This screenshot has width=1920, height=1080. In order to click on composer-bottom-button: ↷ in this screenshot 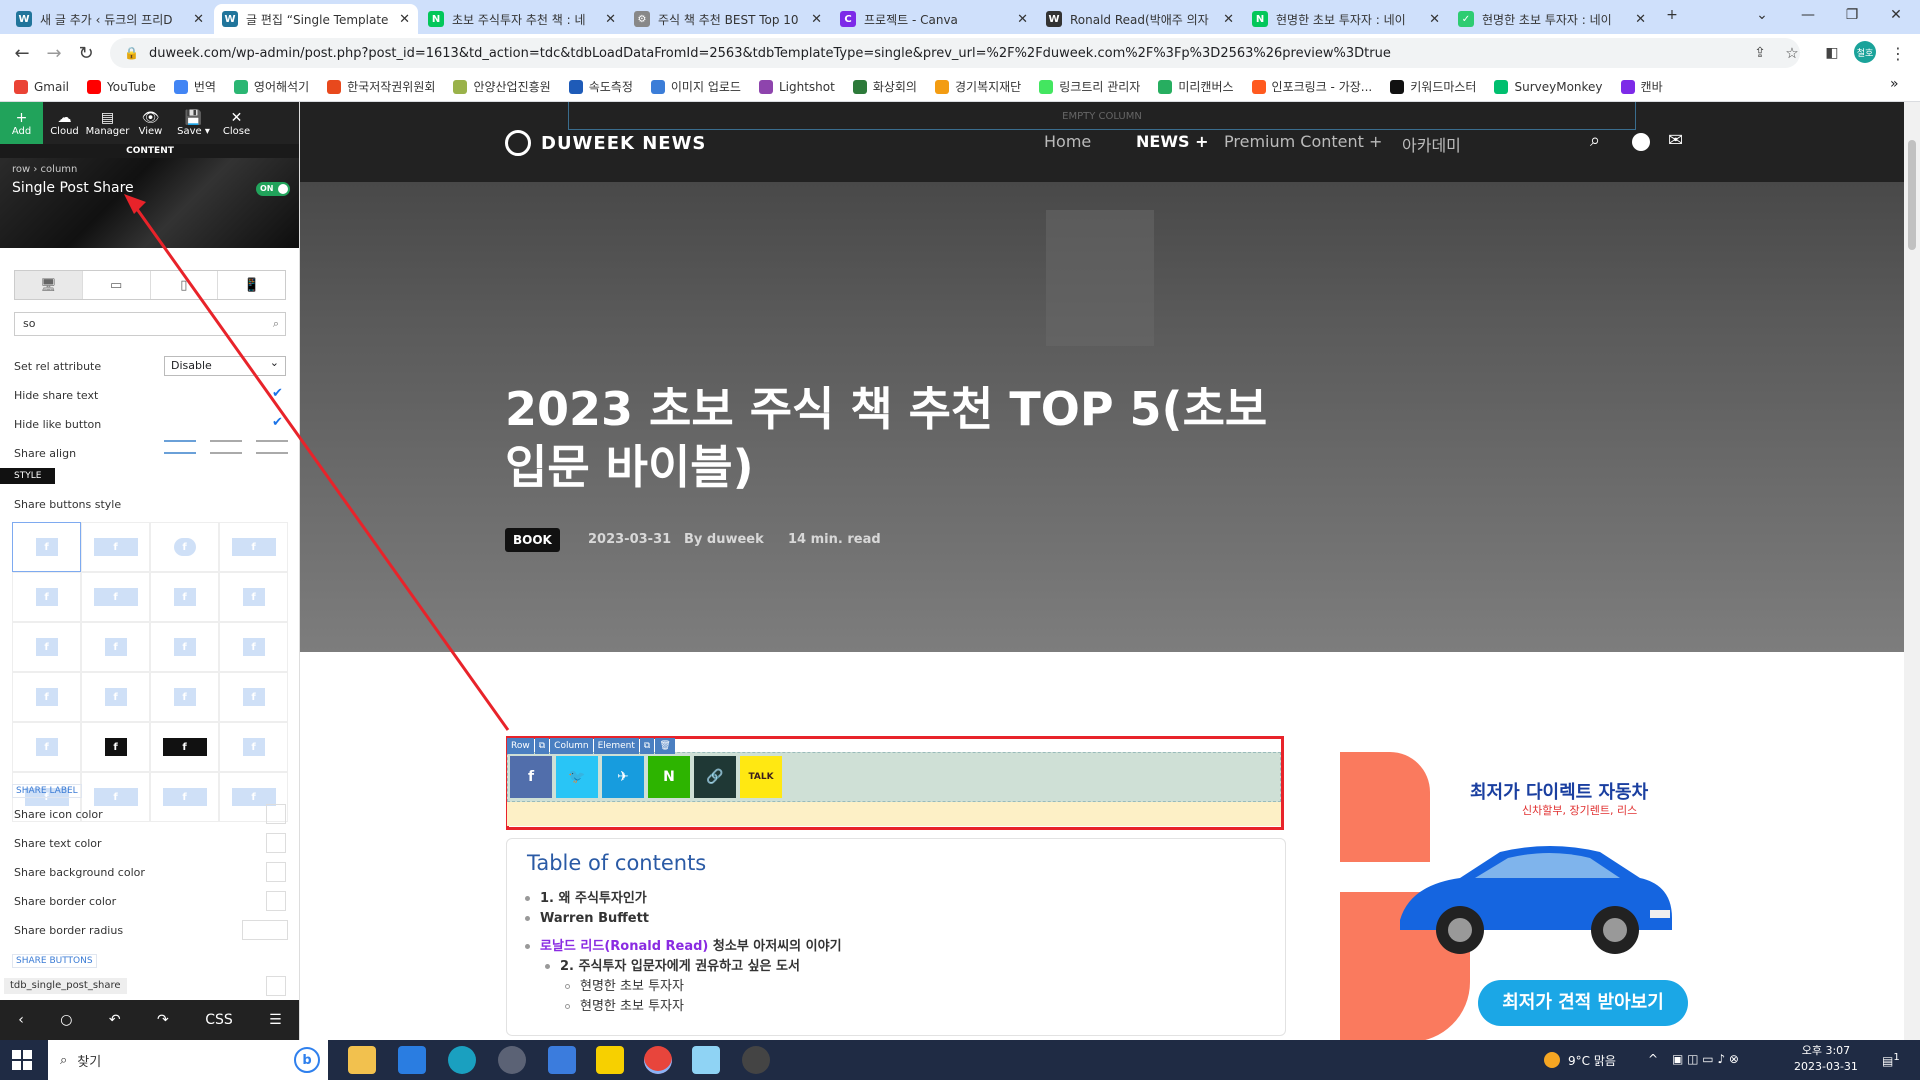, I will do `click(163, 1020)`.